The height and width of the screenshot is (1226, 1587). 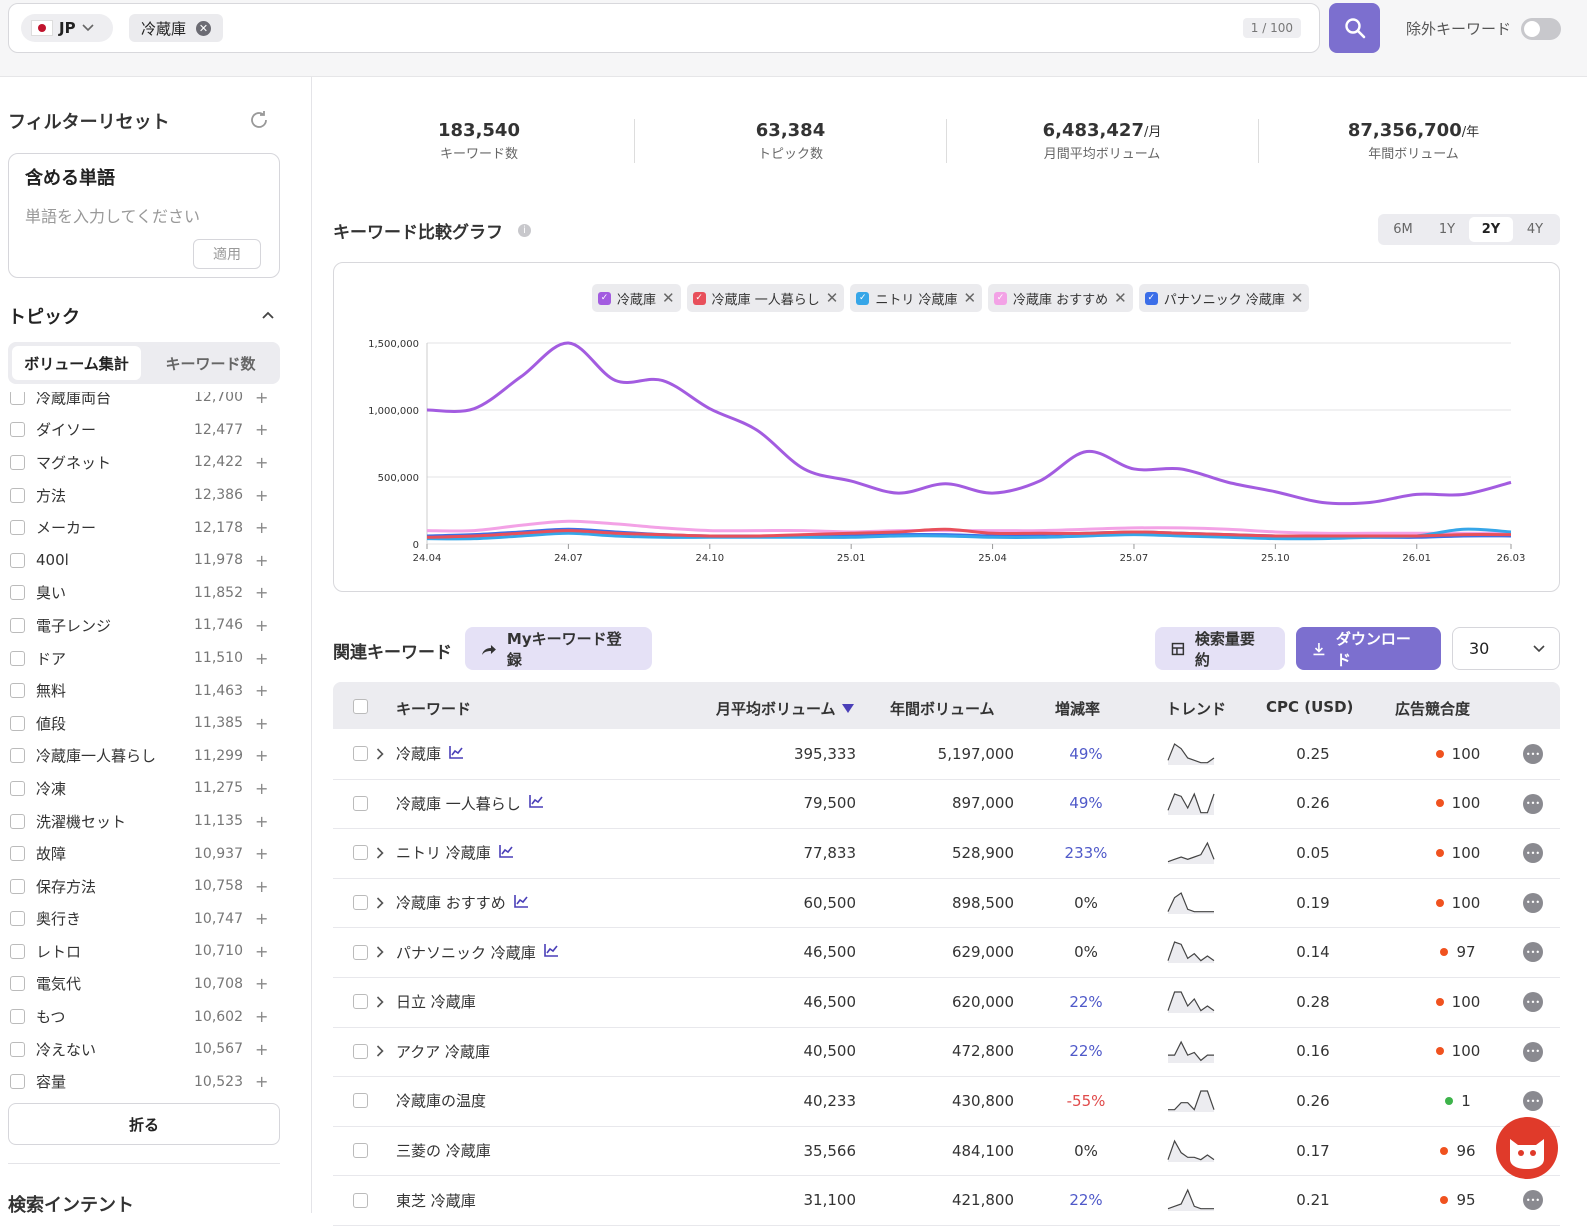 I want to click on topic-item: 方法 12,386 +, so click(x=155, y=495).